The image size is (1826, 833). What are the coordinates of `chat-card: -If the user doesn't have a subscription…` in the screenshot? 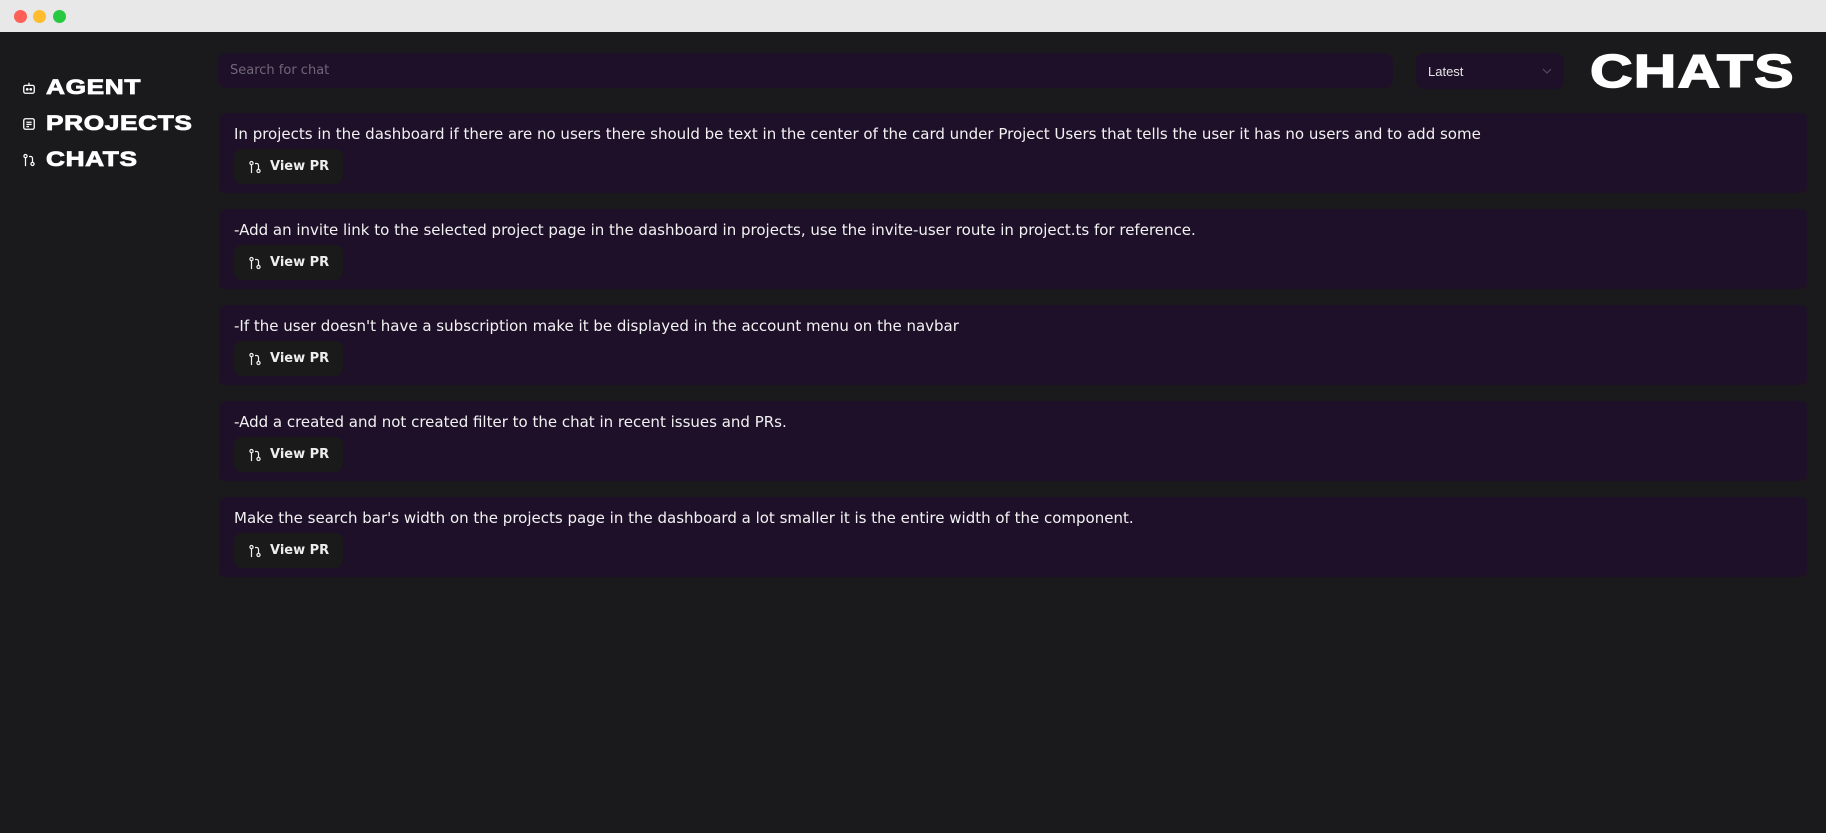 It's located at (1013, 345).